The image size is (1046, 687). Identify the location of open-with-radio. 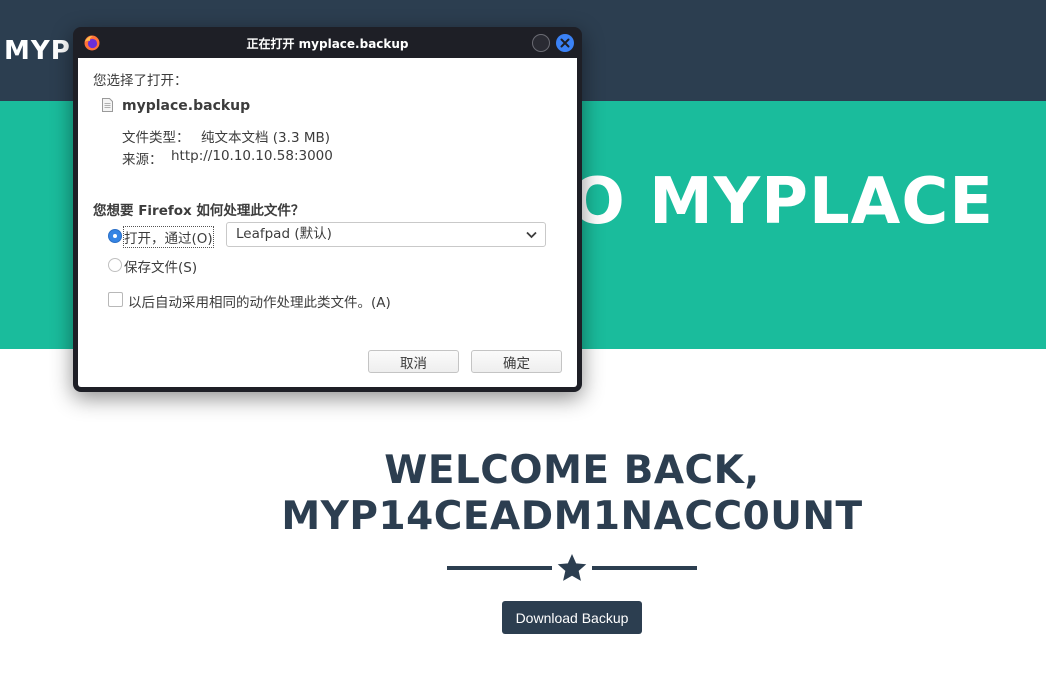
(115, 236).